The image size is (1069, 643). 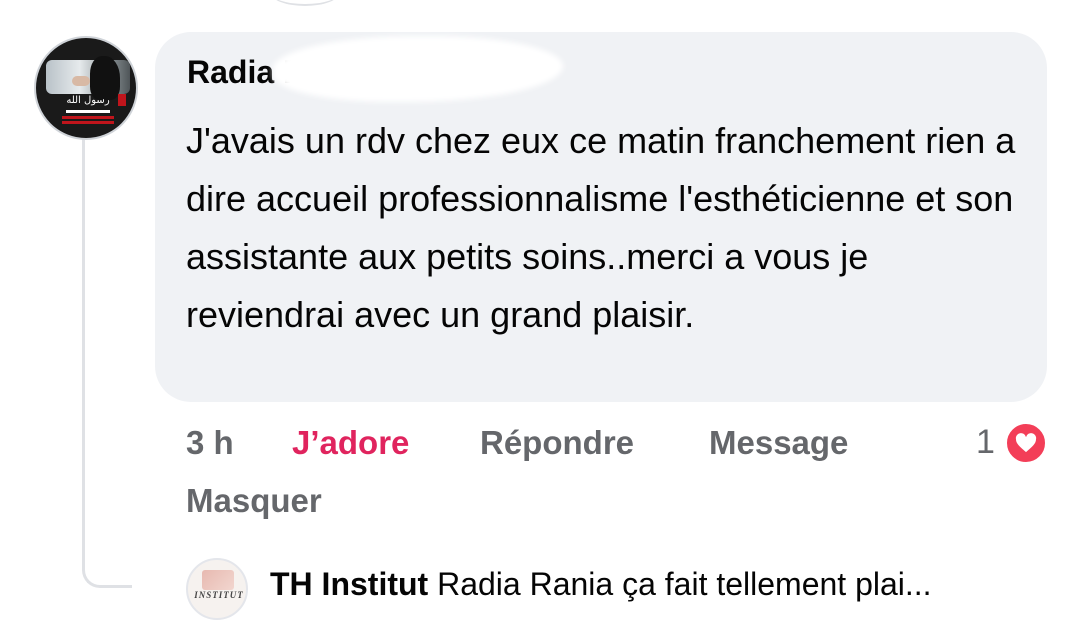 What do you see at coordinates (305, 3) in the screenshot?
I see `previous-item-edge` at bounding box center [305, 3].